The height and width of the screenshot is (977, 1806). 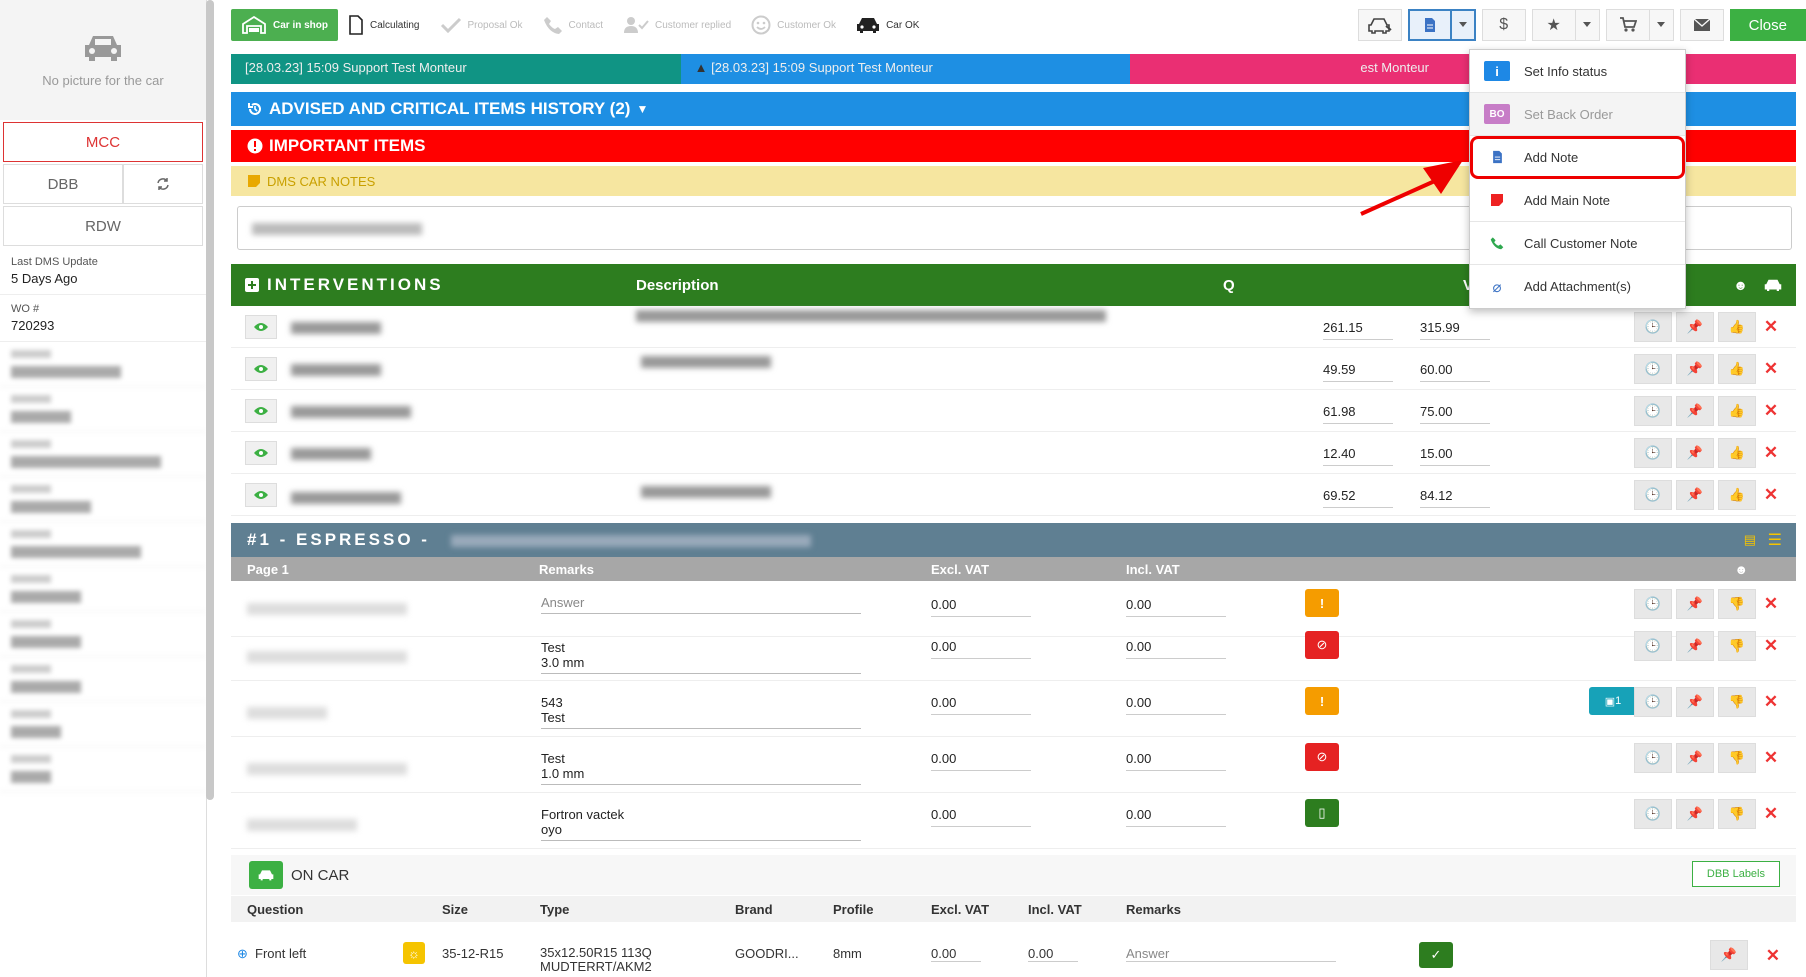 What do you see at coordinates (252, 285) in the screenshot?
I see `plus-square-icon` at bounding box center [252, 285].